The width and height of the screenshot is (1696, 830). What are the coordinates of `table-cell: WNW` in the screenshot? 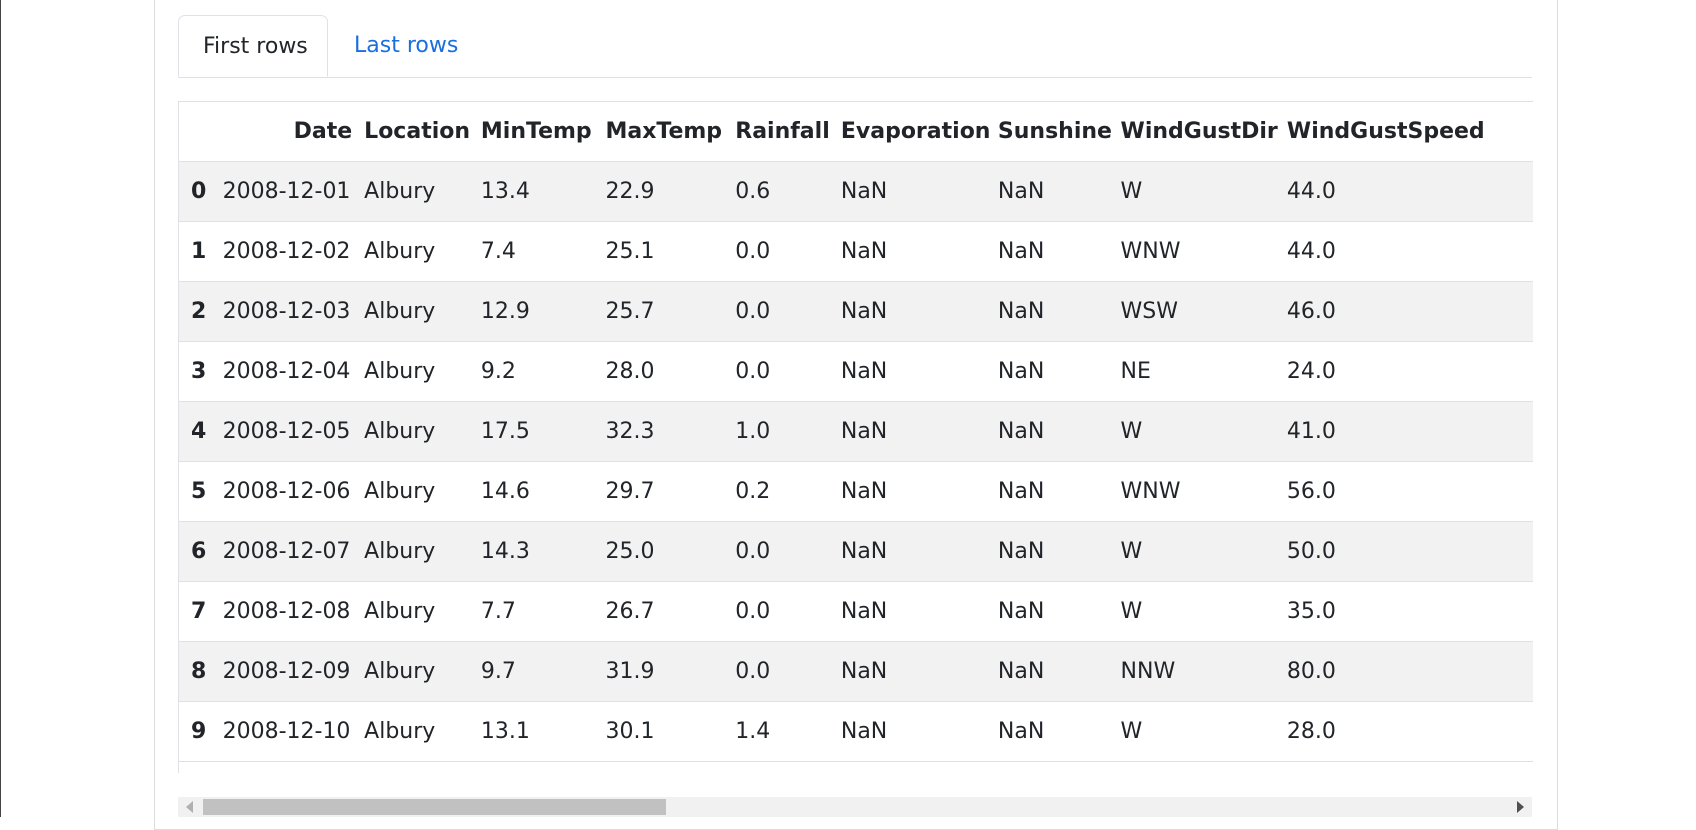 It's located at (1150, 491).